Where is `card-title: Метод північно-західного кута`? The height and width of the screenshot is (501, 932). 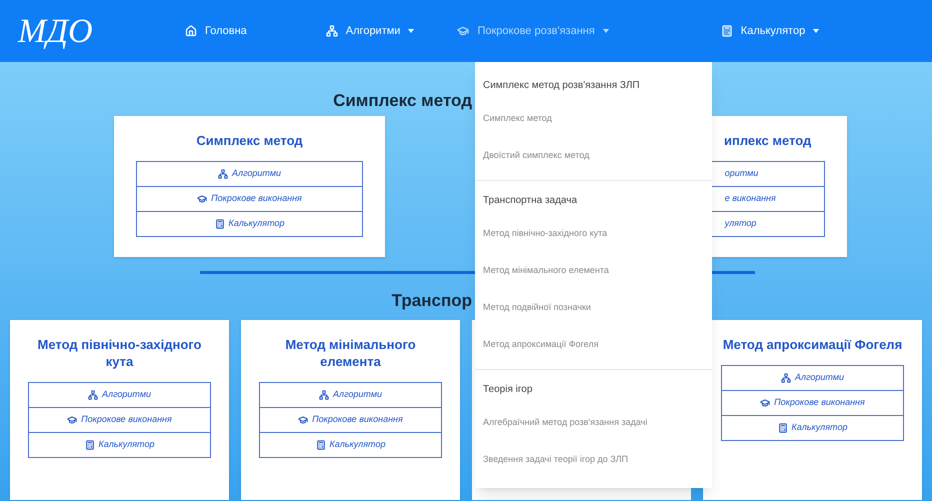
card-title: Метод північно-західного кута is located at coordinates (119, 353).